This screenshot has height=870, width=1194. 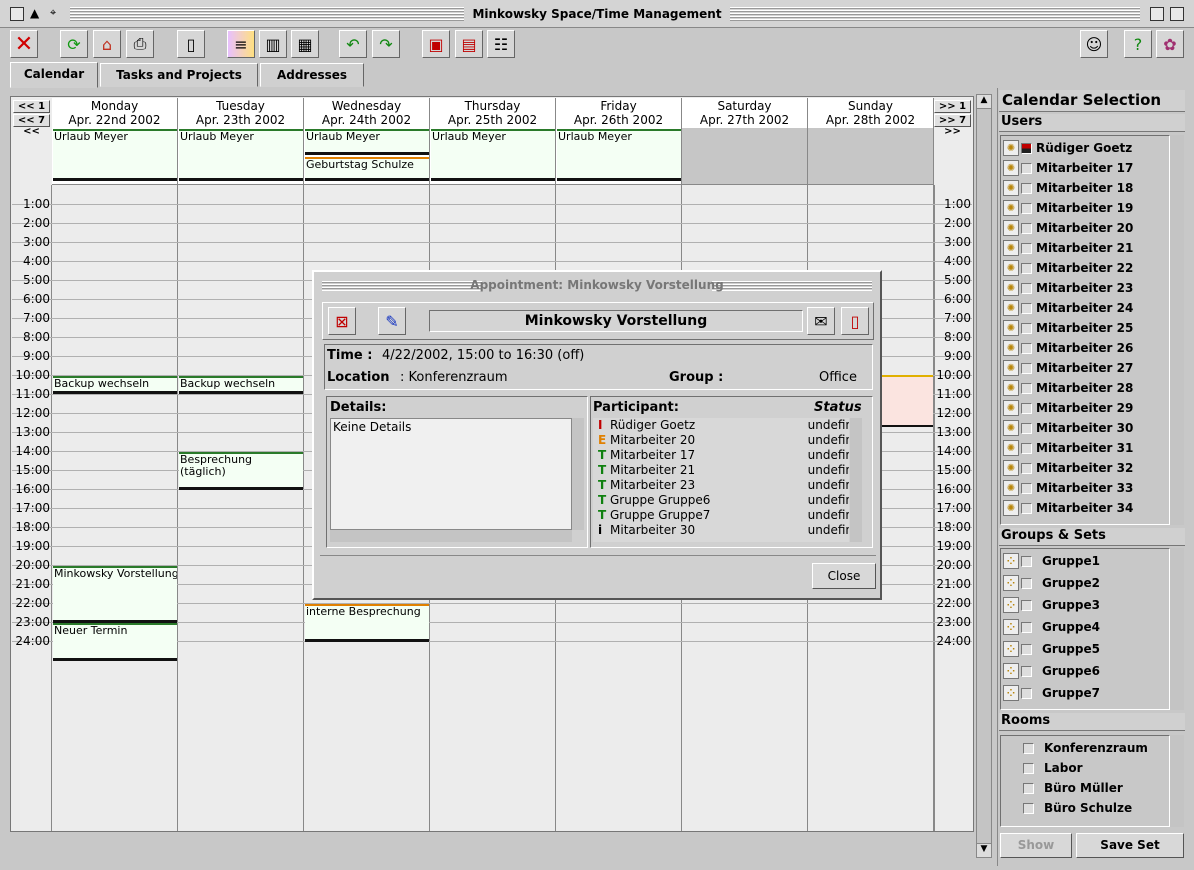 What do you see at coordinates (367, 142) in the screenshot?
I see `event-urlaub-wednesday: Urlaub Meyer` at bounding box center [367, 142].